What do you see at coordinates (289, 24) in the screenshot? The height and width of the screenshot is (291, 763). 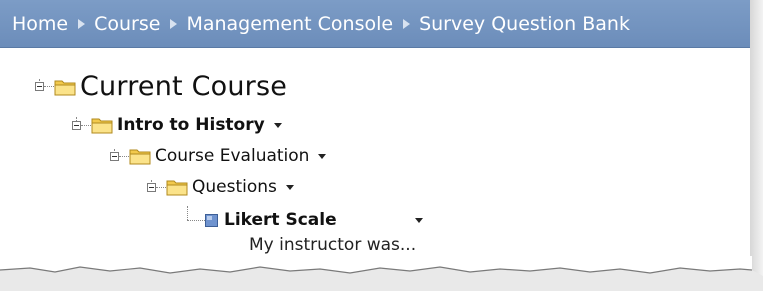 I see `breadcrumb-management-console: Management Console` at bounding box center [289, 24].